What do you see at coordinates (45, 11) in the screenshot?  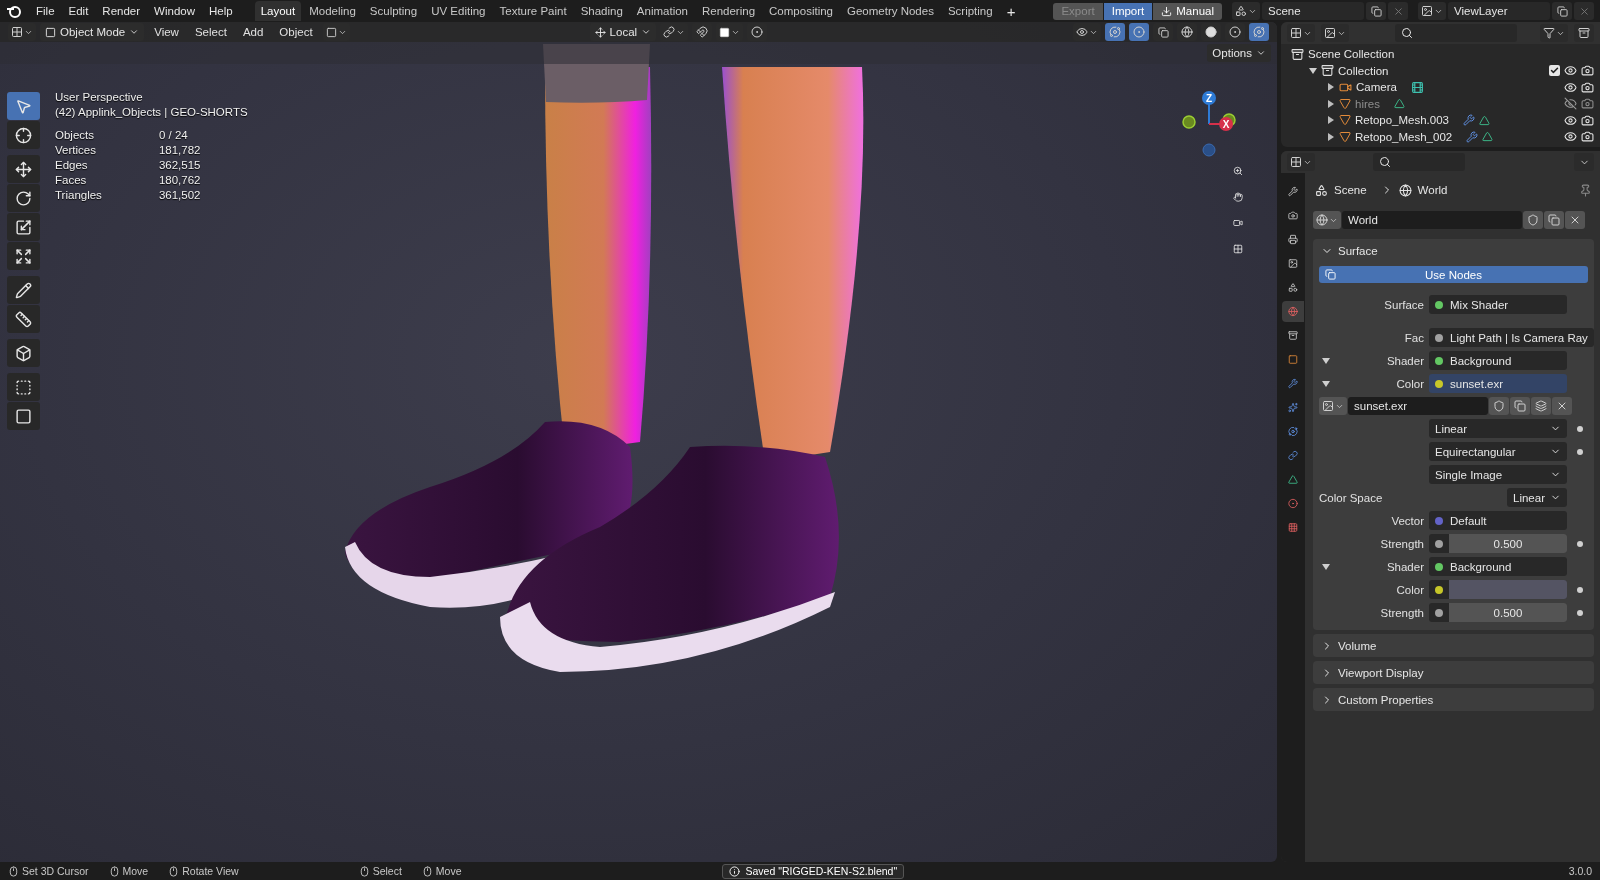 I see `menu-item: File` at bounding box center [45, 11].